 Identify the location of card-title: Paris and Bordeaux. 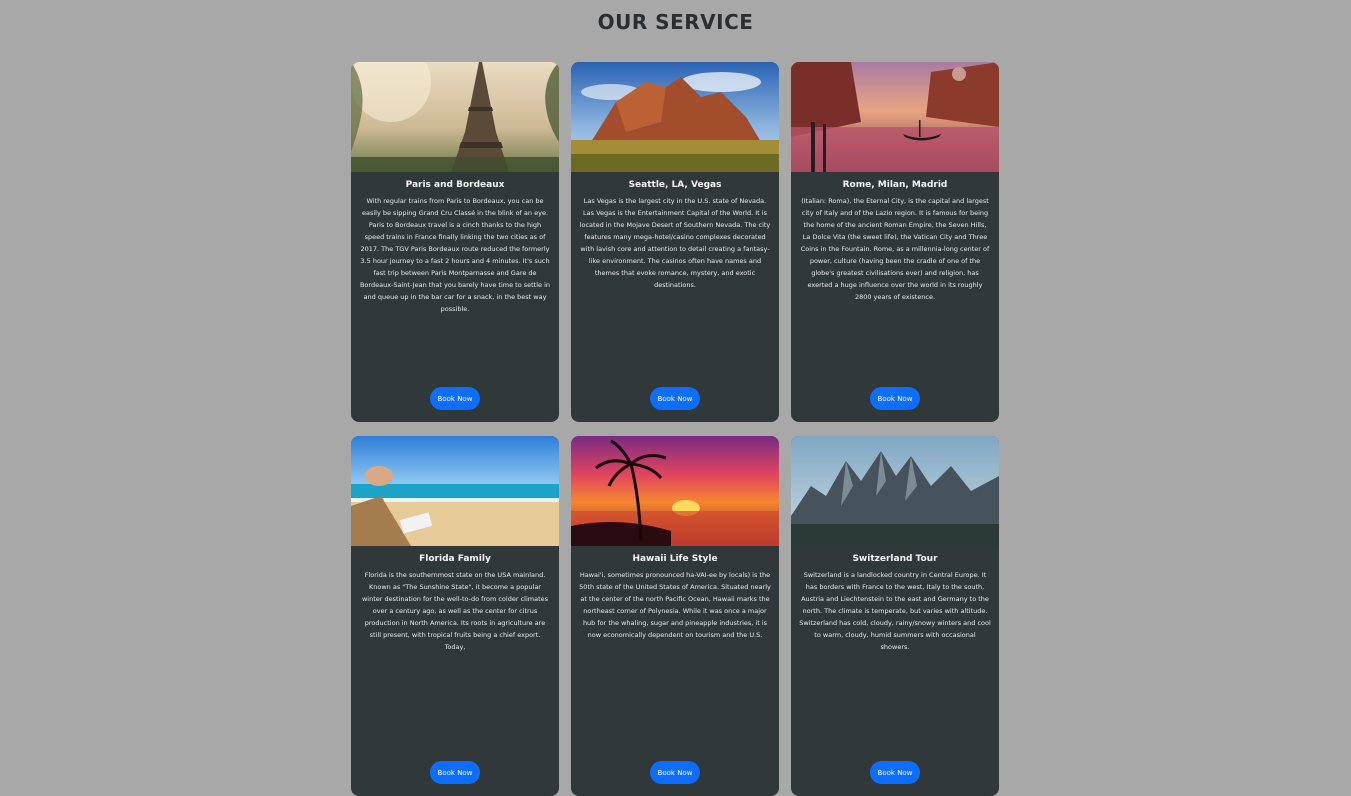
(455, 185).